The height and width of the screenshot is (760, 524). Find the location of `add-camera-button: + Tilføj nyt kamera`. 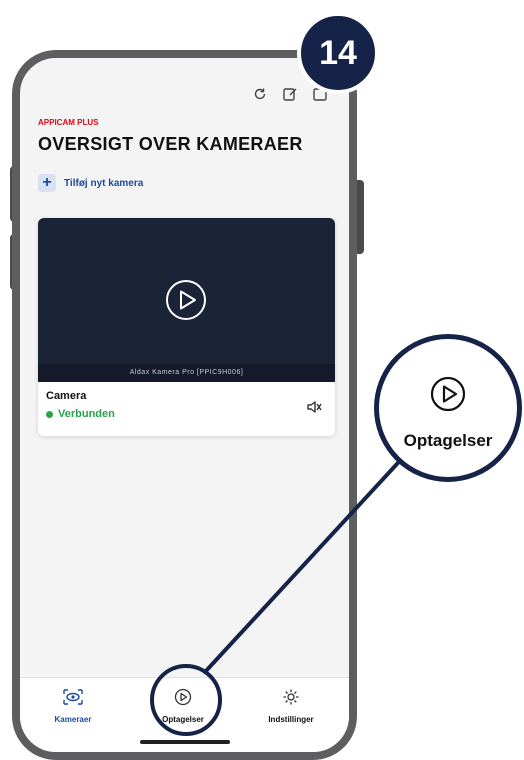

add-camera-button: + Tilføj nyt kamera is located at coordinates (90, 183).